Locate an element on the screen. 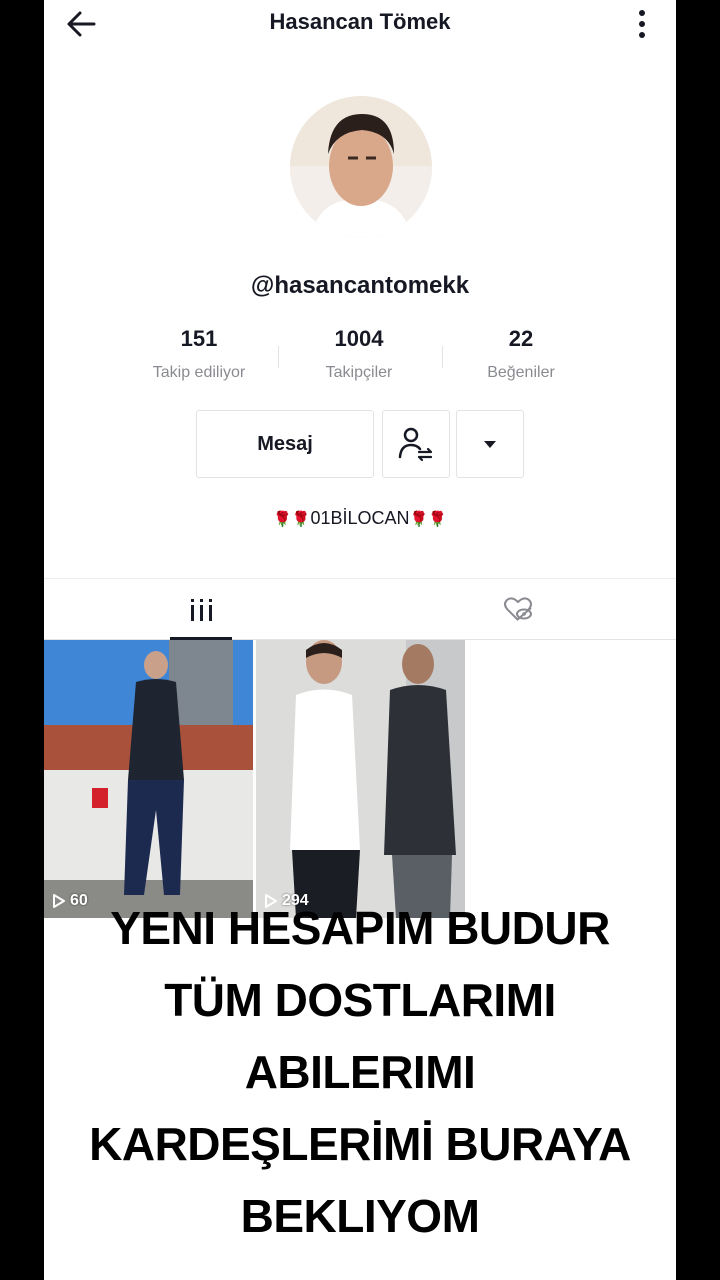 This screenshot has width=720, height=1280. triangle-down-icon is located at coordinates (490, 444).